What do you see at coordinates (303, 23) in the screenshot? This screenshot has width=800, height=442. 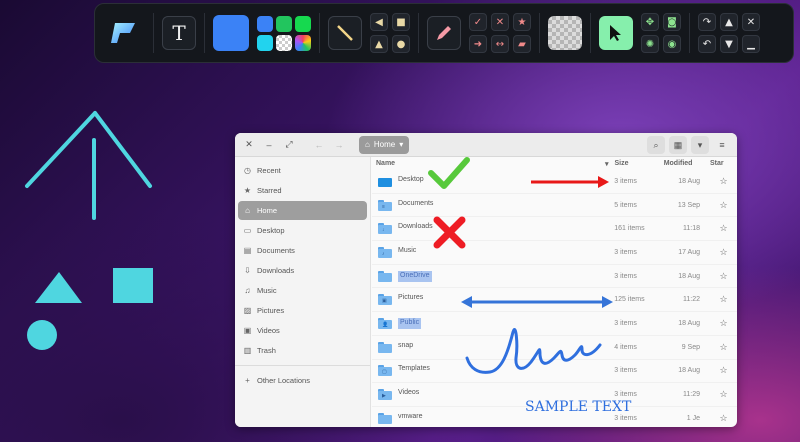 I see `color-swatch-bright-green` at bounding box center [303, 23].